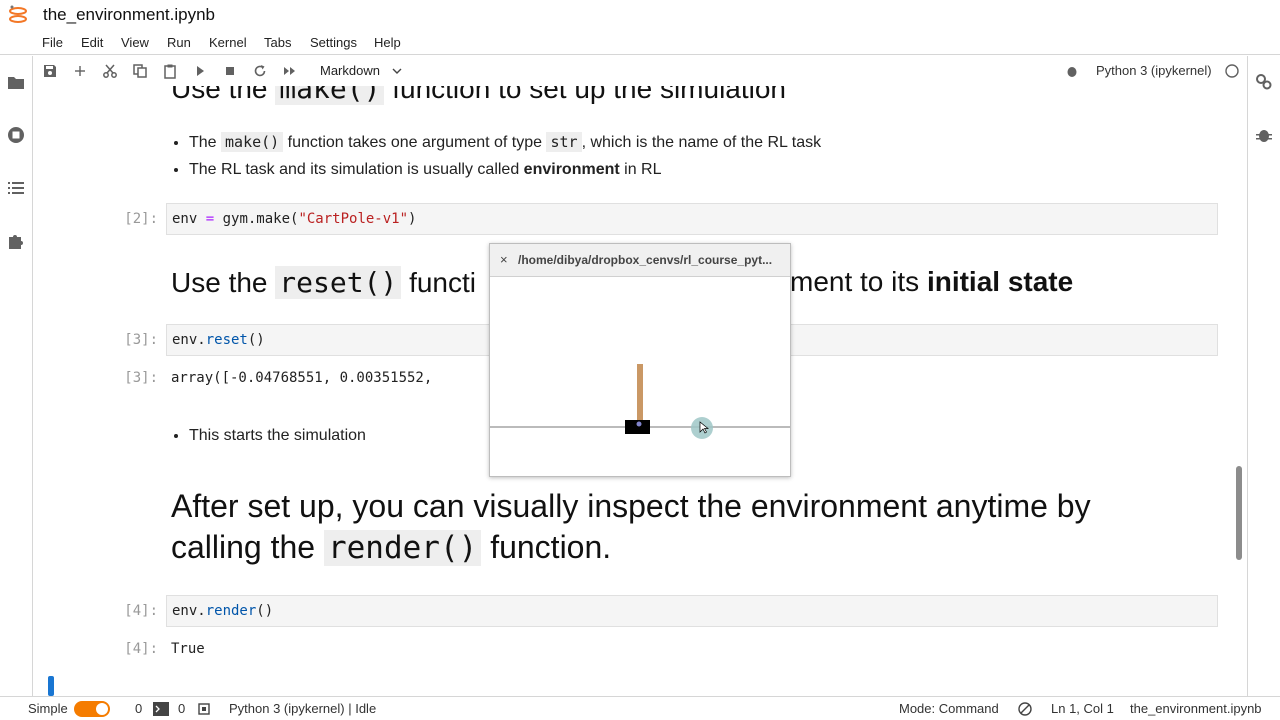  Describe the element at coordinates (161, 709) in the screenshot. I see `terminal-icon` at that location.